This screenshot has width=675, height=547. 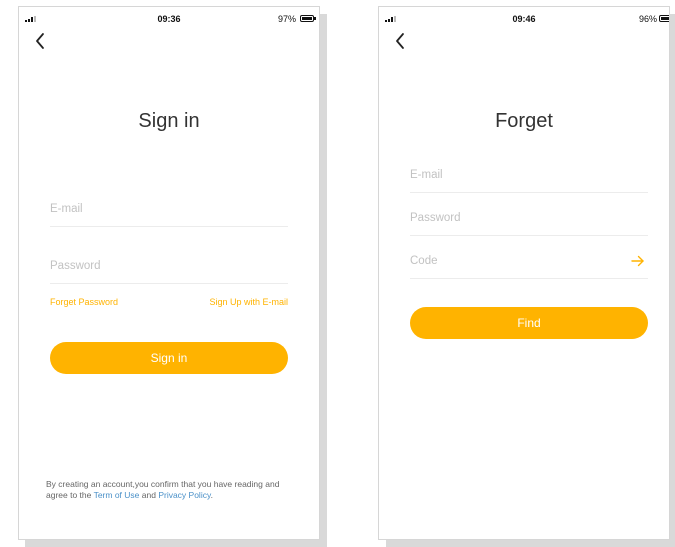 I want to click on status-bar: 09:36 97%, so click(x=169, y=20).